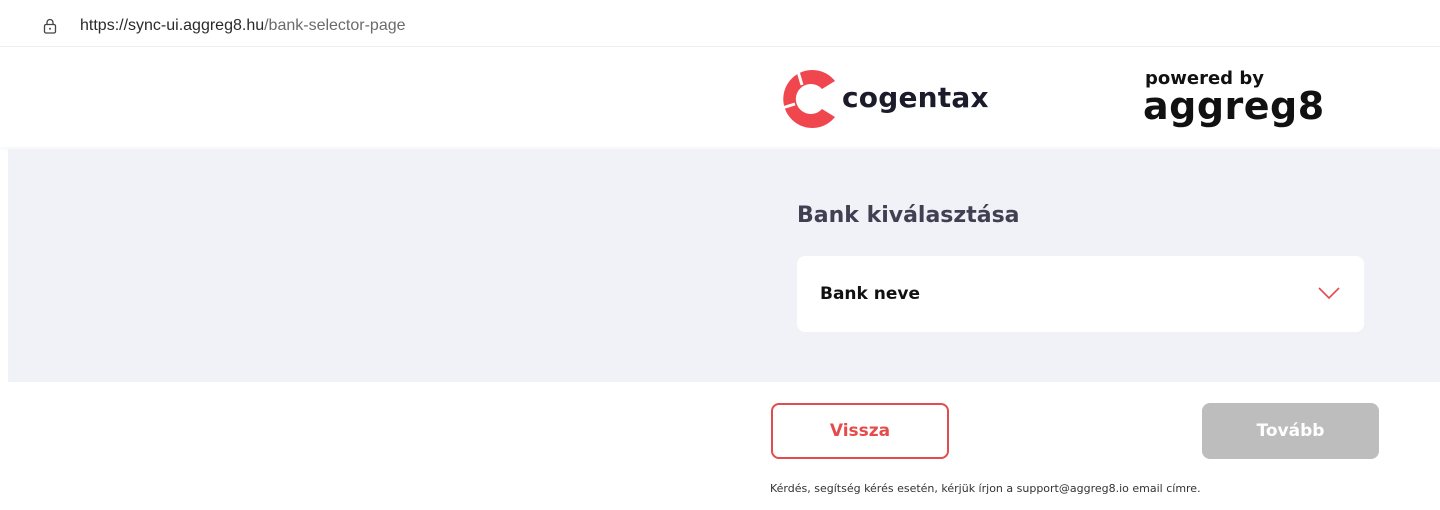 Image resolution: width=1440 pixels, height=510 pixels. I want to click on url-host: https://sync-ui.aggreg8.hu, so click(172, 25).